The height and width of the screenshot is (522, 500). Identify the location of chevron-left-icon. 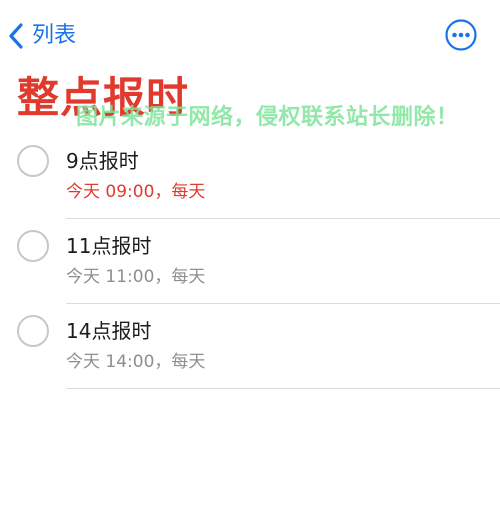
(16, 36).